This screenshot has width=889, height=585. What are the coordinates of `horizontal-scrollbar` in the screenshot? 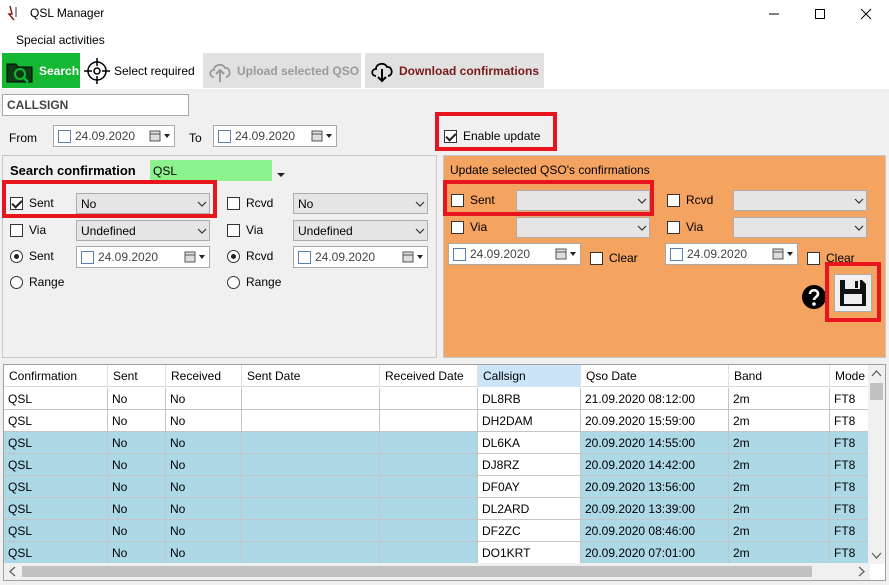 It's located at (437, 571).